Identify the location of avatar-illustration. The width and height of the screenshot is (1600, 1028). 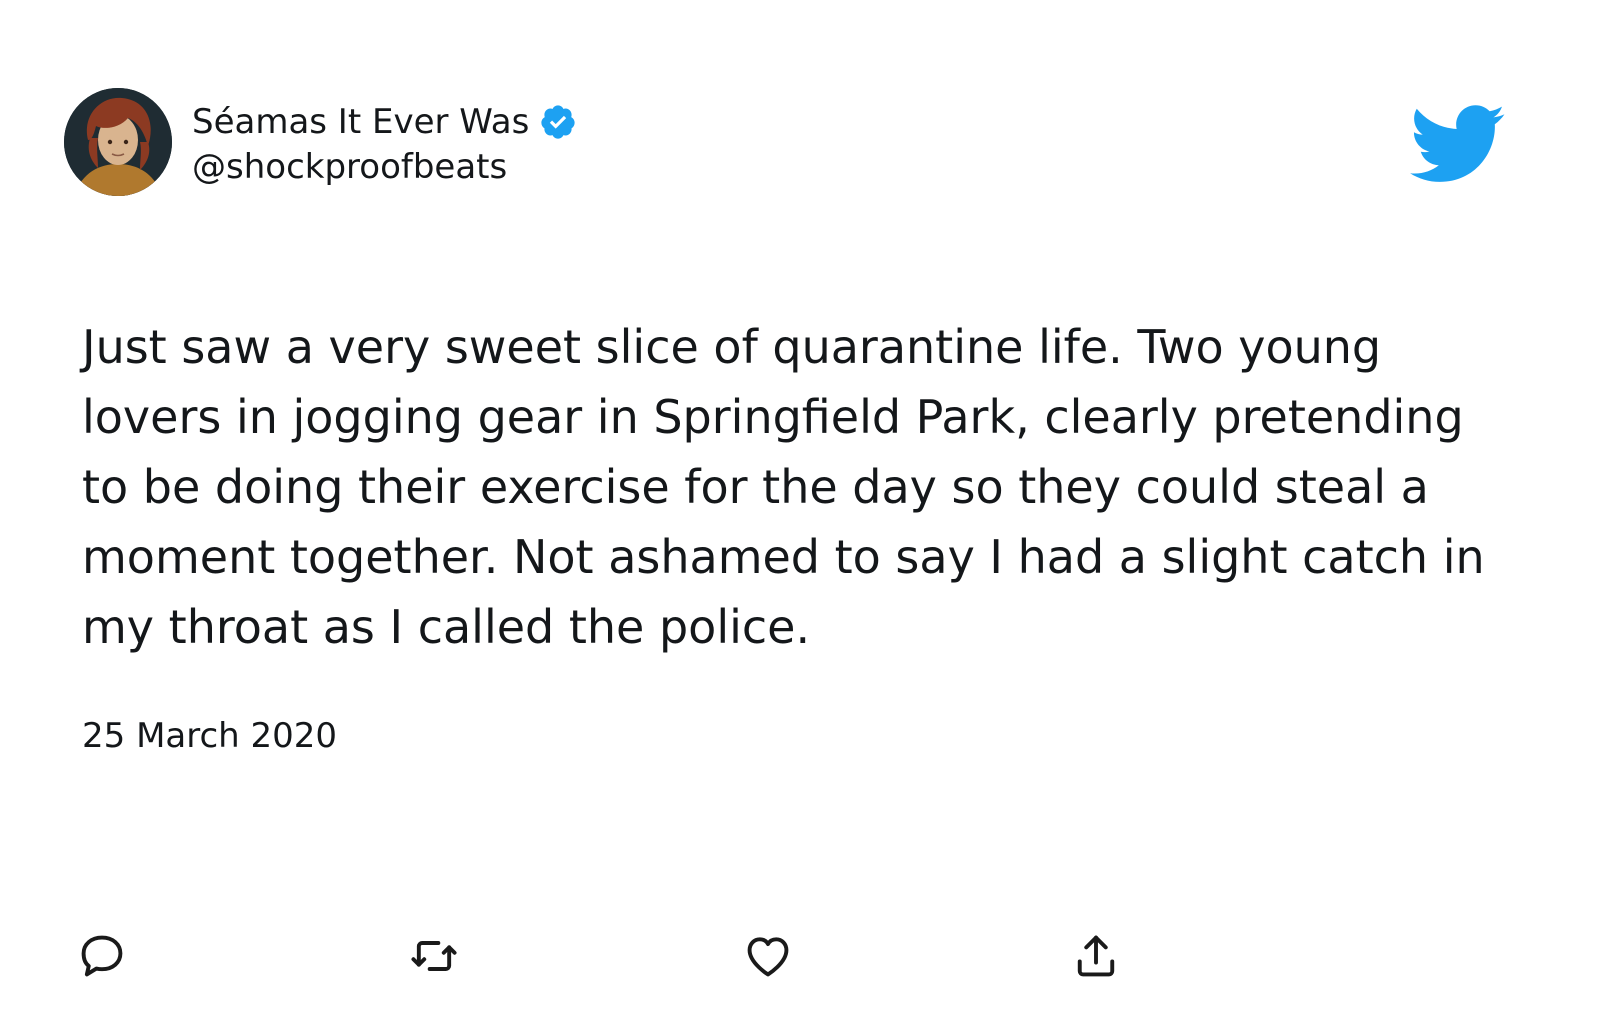
(118, 142).